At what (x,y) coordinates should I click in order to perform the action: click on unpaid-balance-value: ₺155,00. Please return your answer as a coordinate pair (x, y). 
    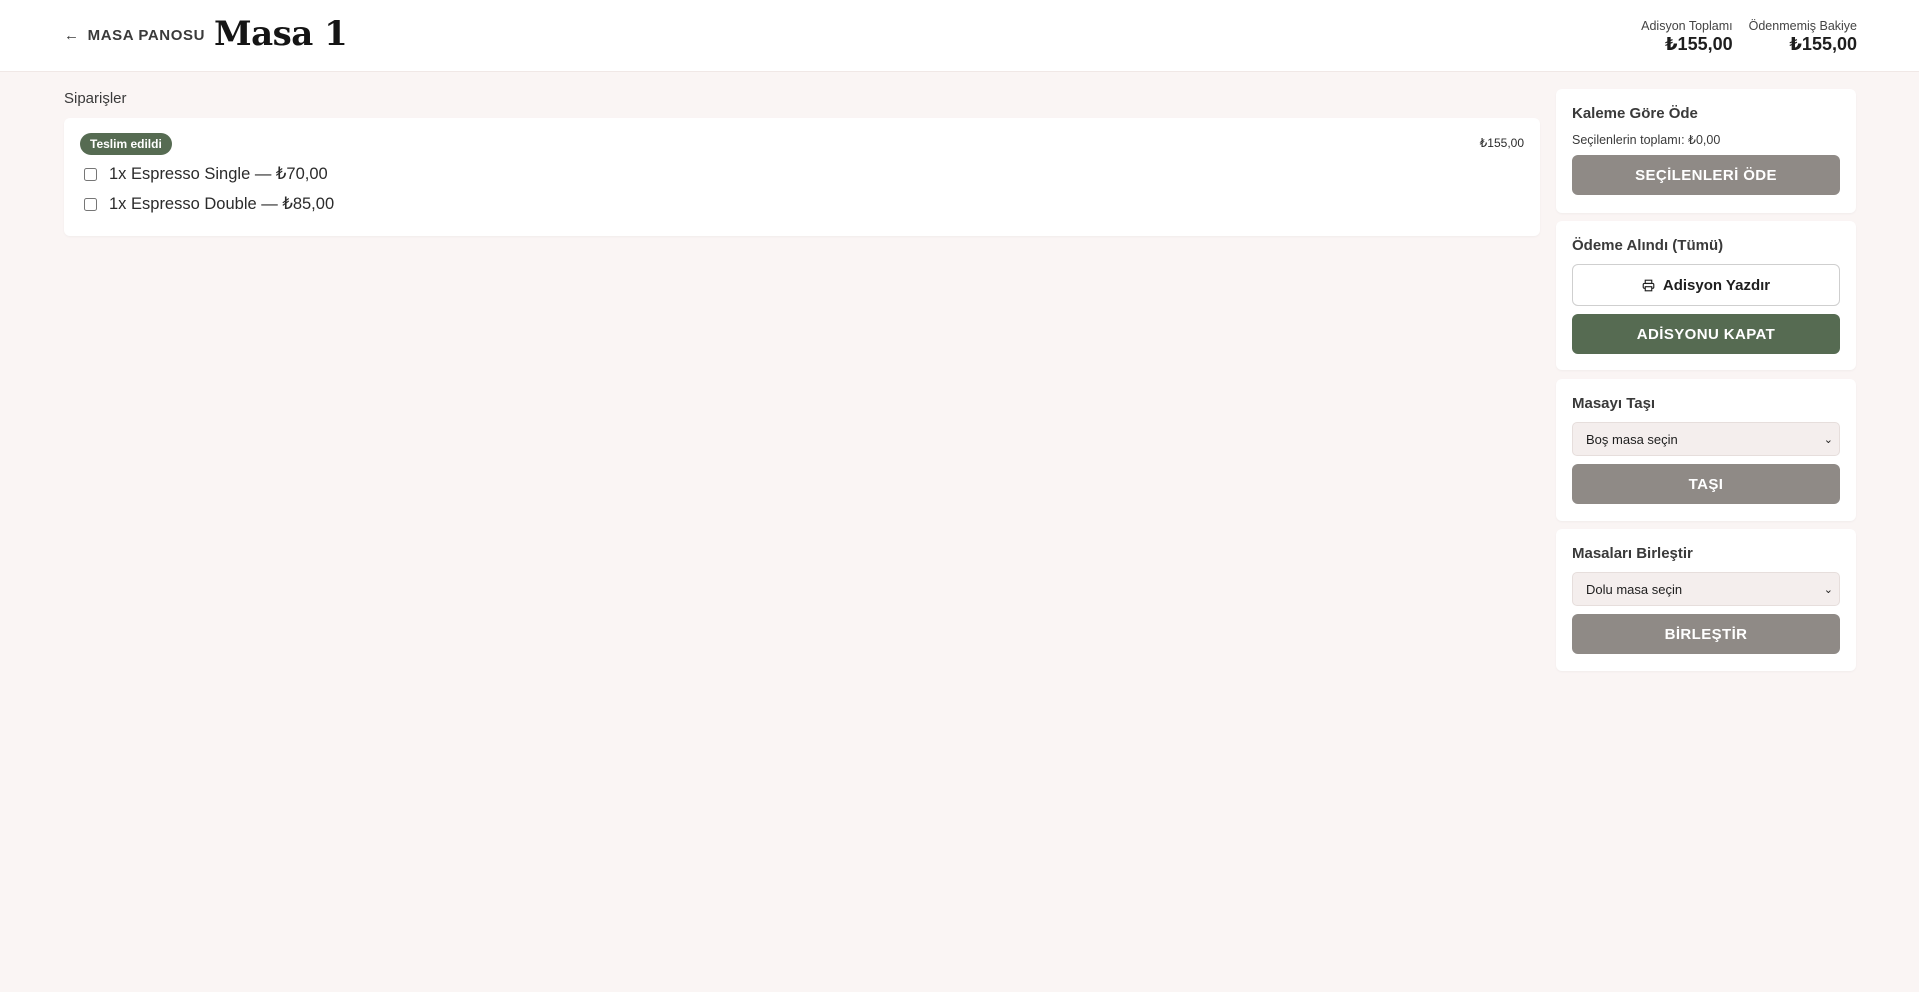
    Looking at the image, I should click on (1823, 44).